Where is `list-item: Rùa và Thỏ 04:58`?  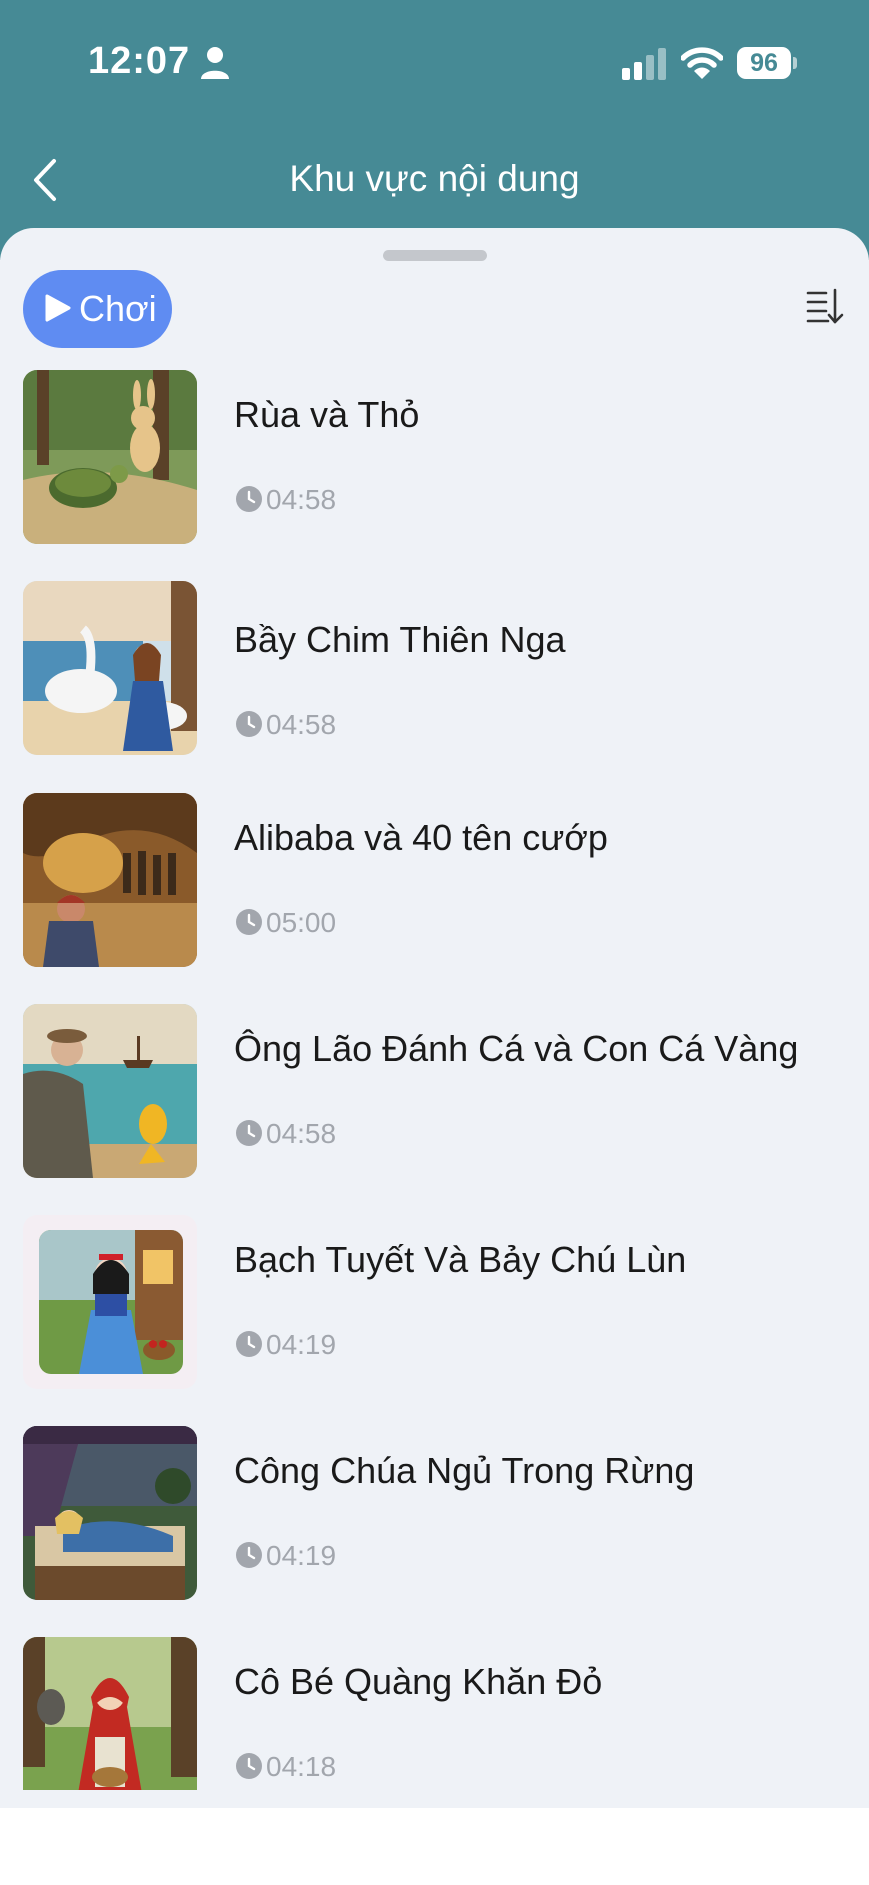 list-item: Rùa và Thỏ 04:58 is located at coordinates (434, 460).